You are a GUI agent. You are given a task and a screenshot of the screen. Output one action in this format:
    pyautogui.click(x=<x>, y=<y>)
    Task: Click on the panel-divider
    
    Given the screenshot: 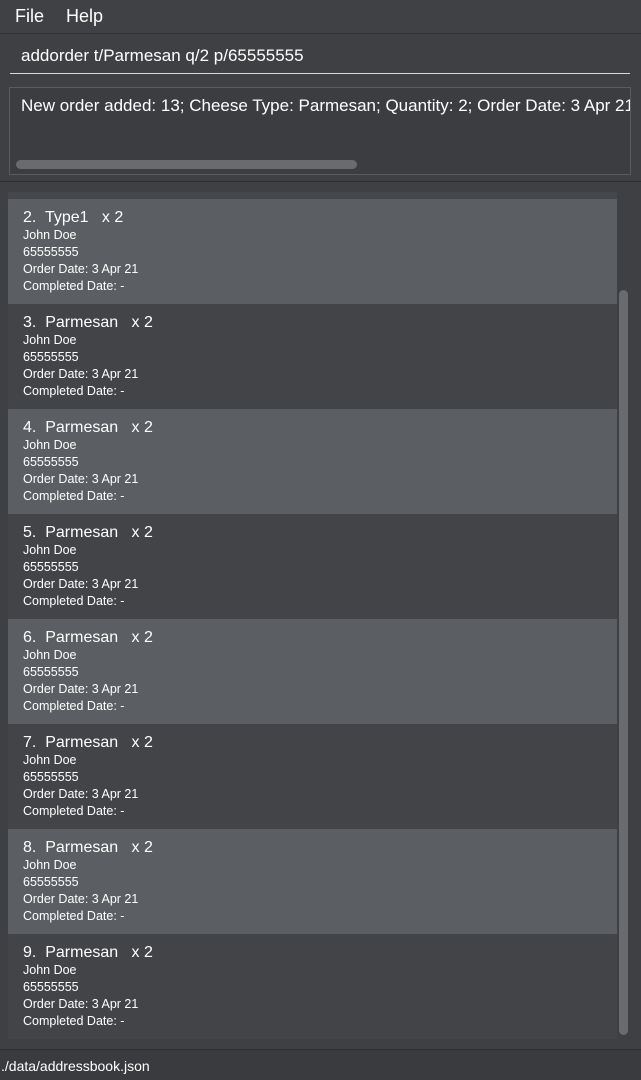 What is the action you would take?
    pyautogui.click(x=320, y=181)
    